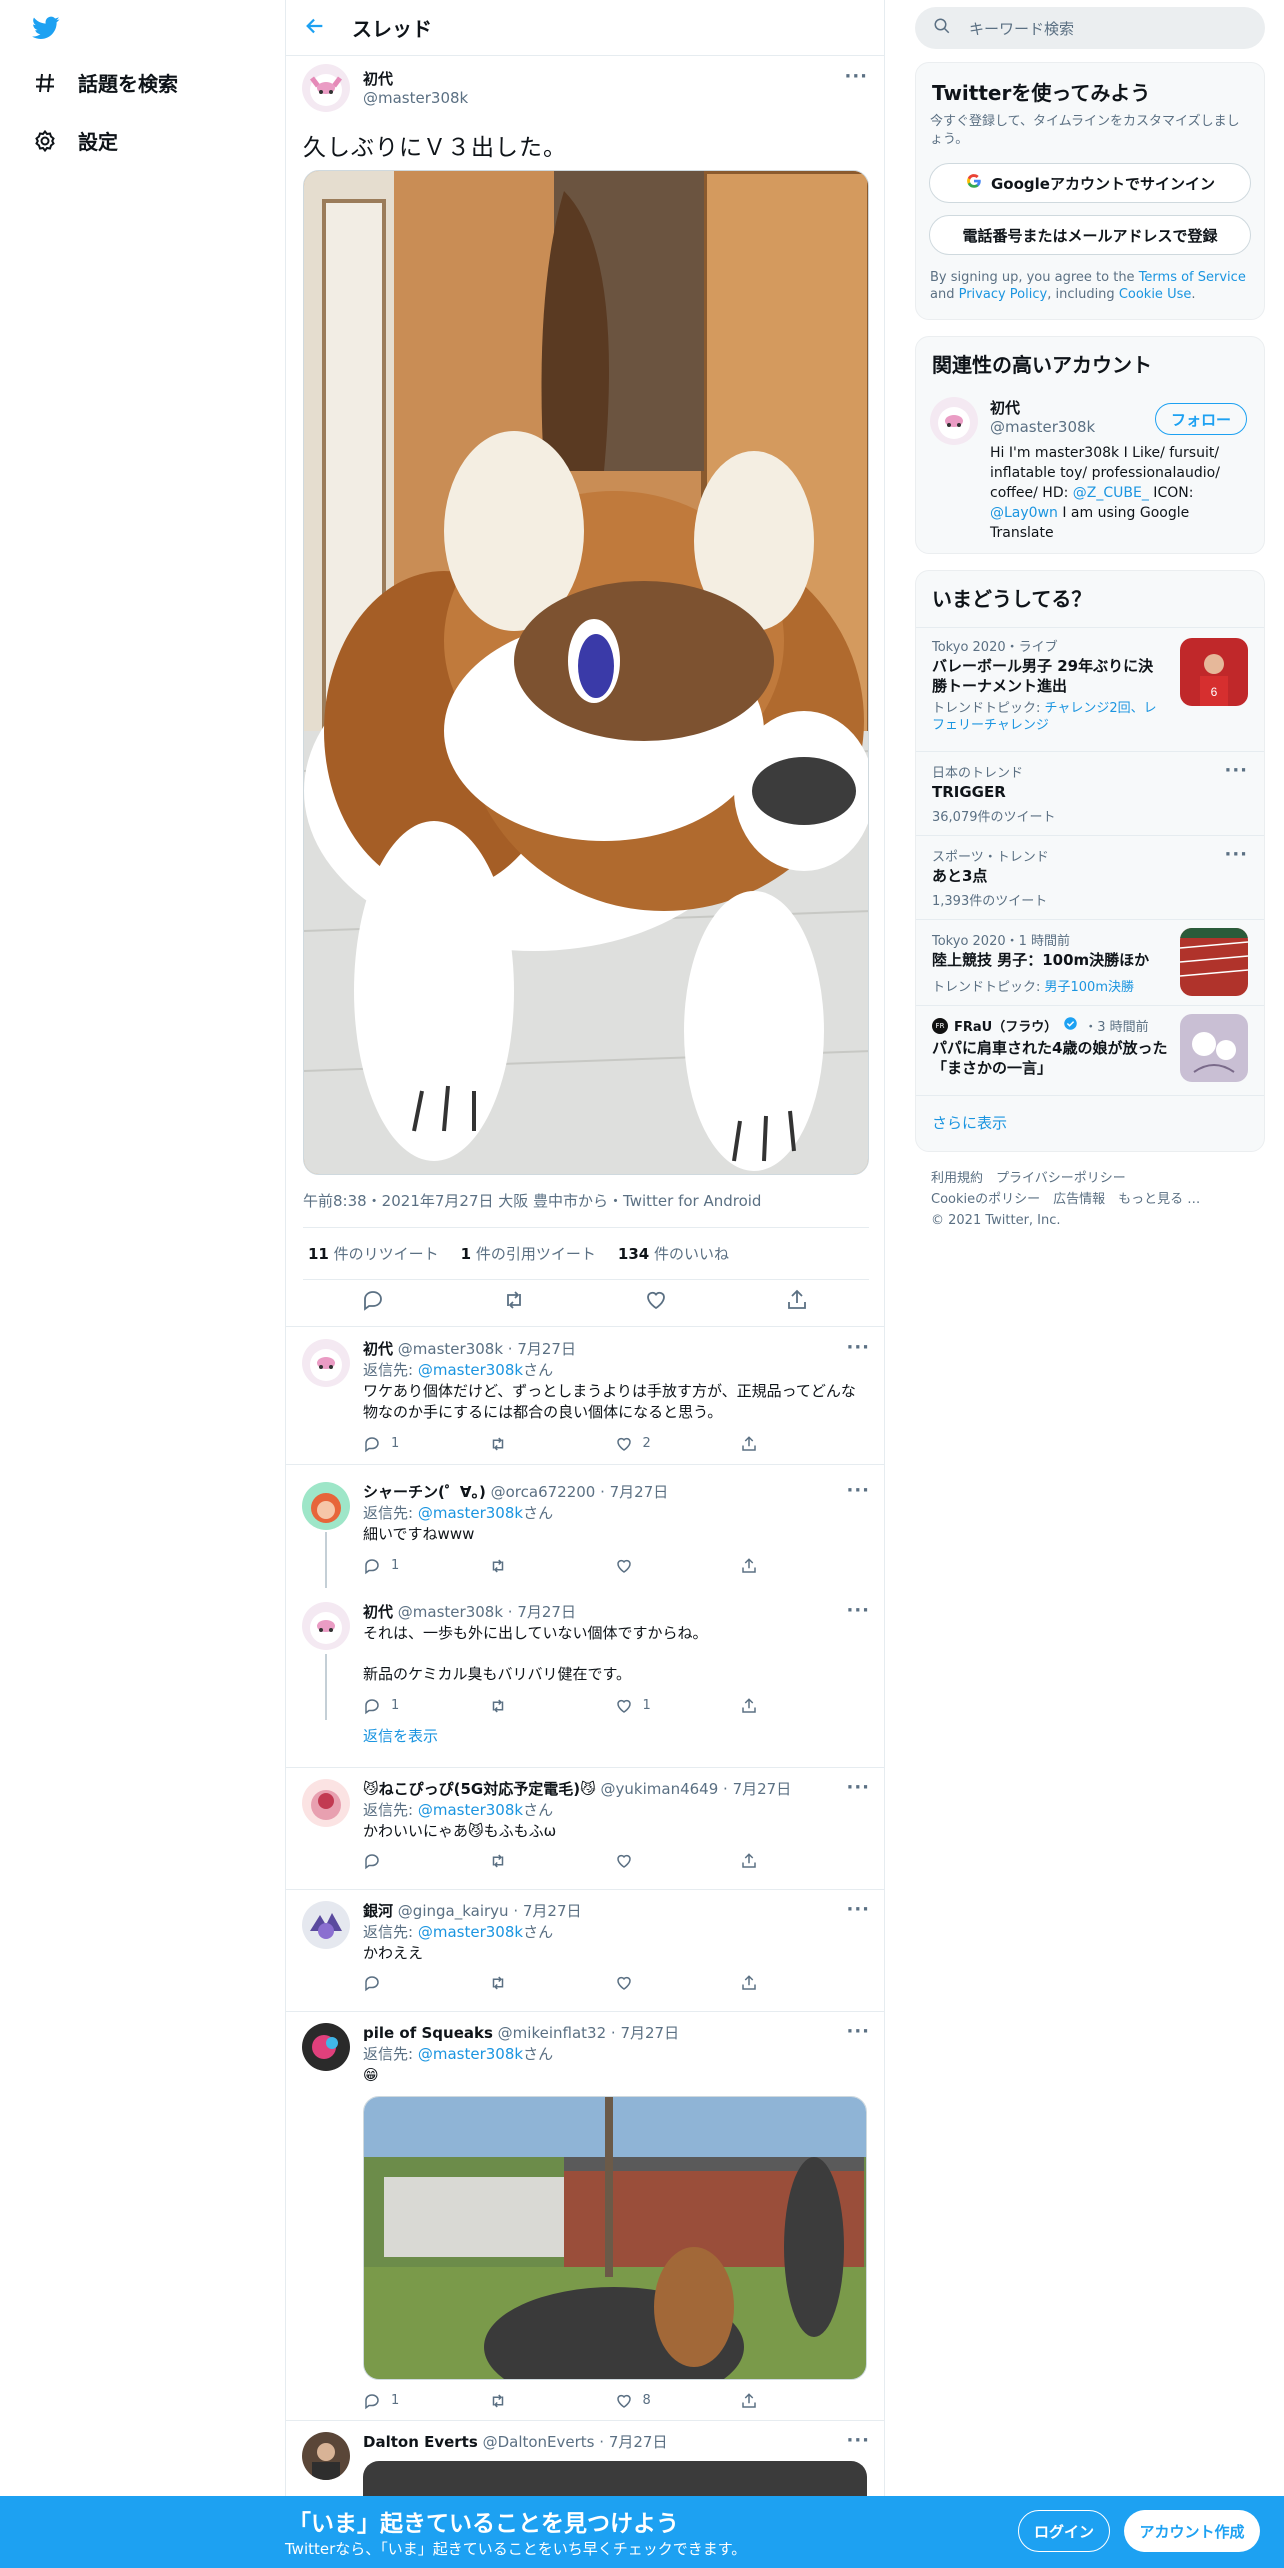  I want to click on search-input: キーワード検索, so click(1021, 28).